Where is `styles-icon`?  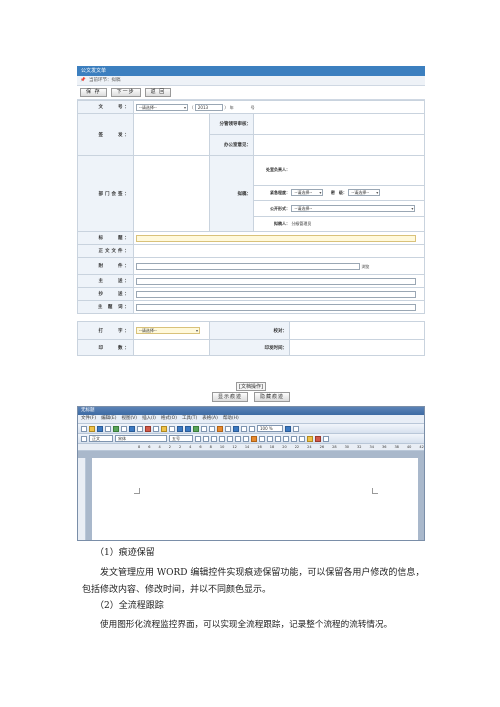 styles-icon is located at coordinates (84, 438).